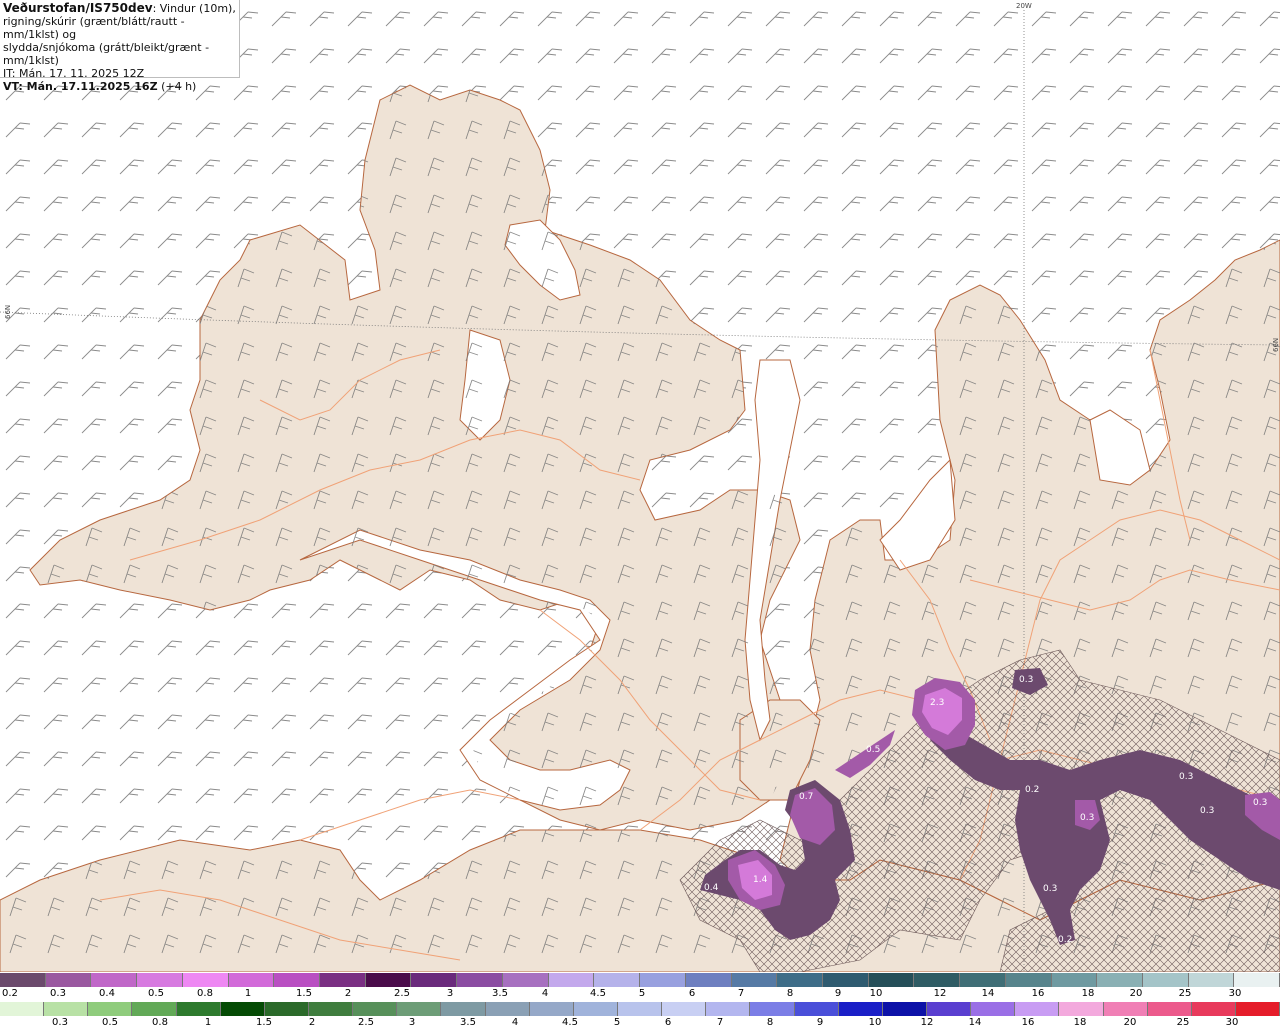  Describe the element at coordinates (515, 1022) in the screenshot. I see `scale-tick-label: 4` at that location.